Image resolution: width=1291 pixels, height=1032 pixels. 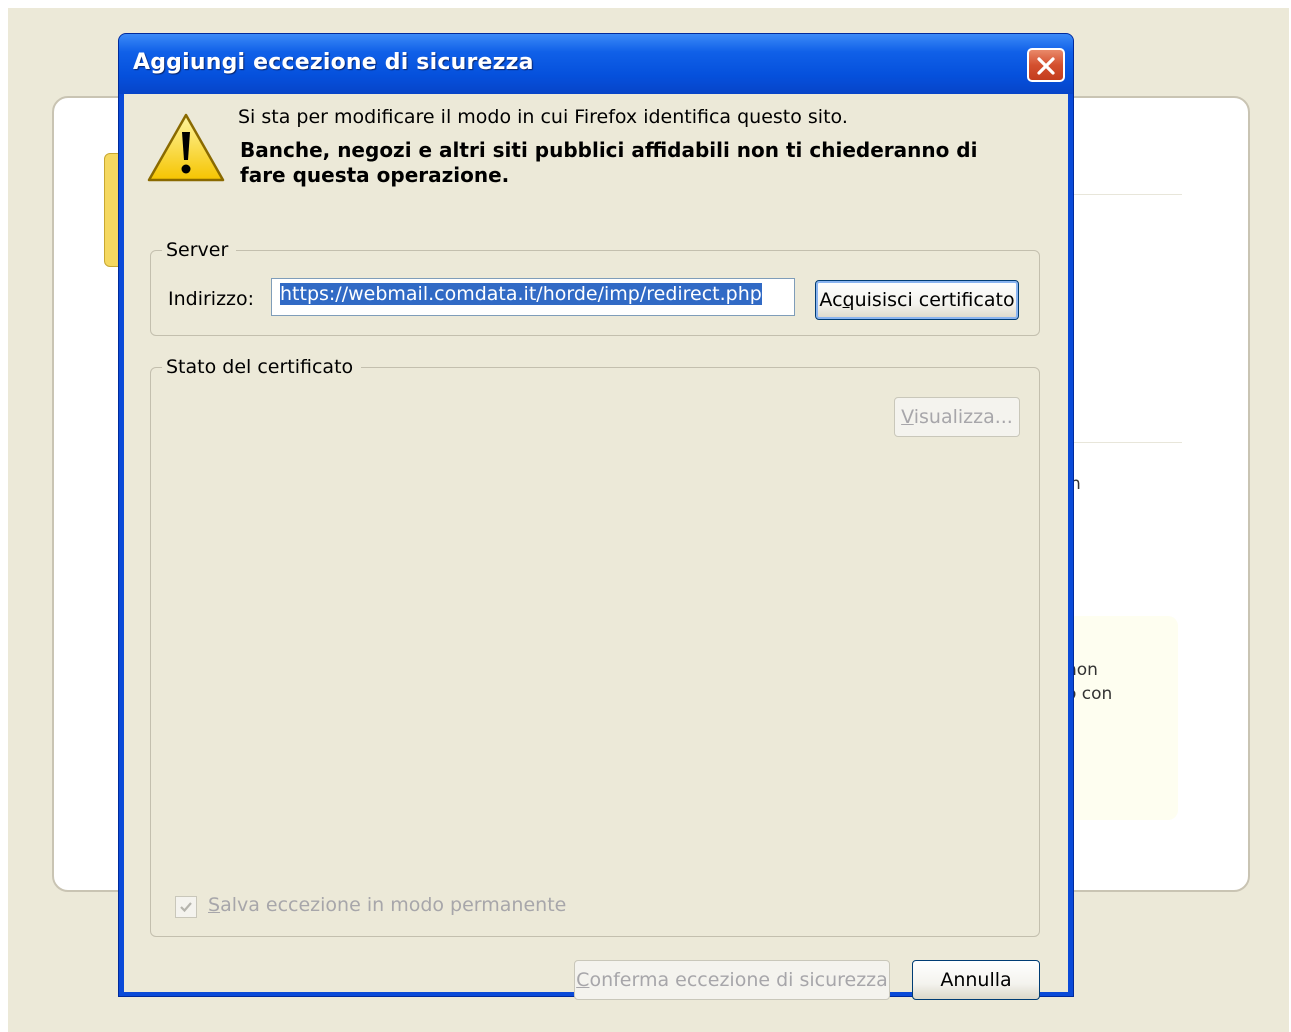 I want to click on button-accesskey: q, so click(x=848, y=300).